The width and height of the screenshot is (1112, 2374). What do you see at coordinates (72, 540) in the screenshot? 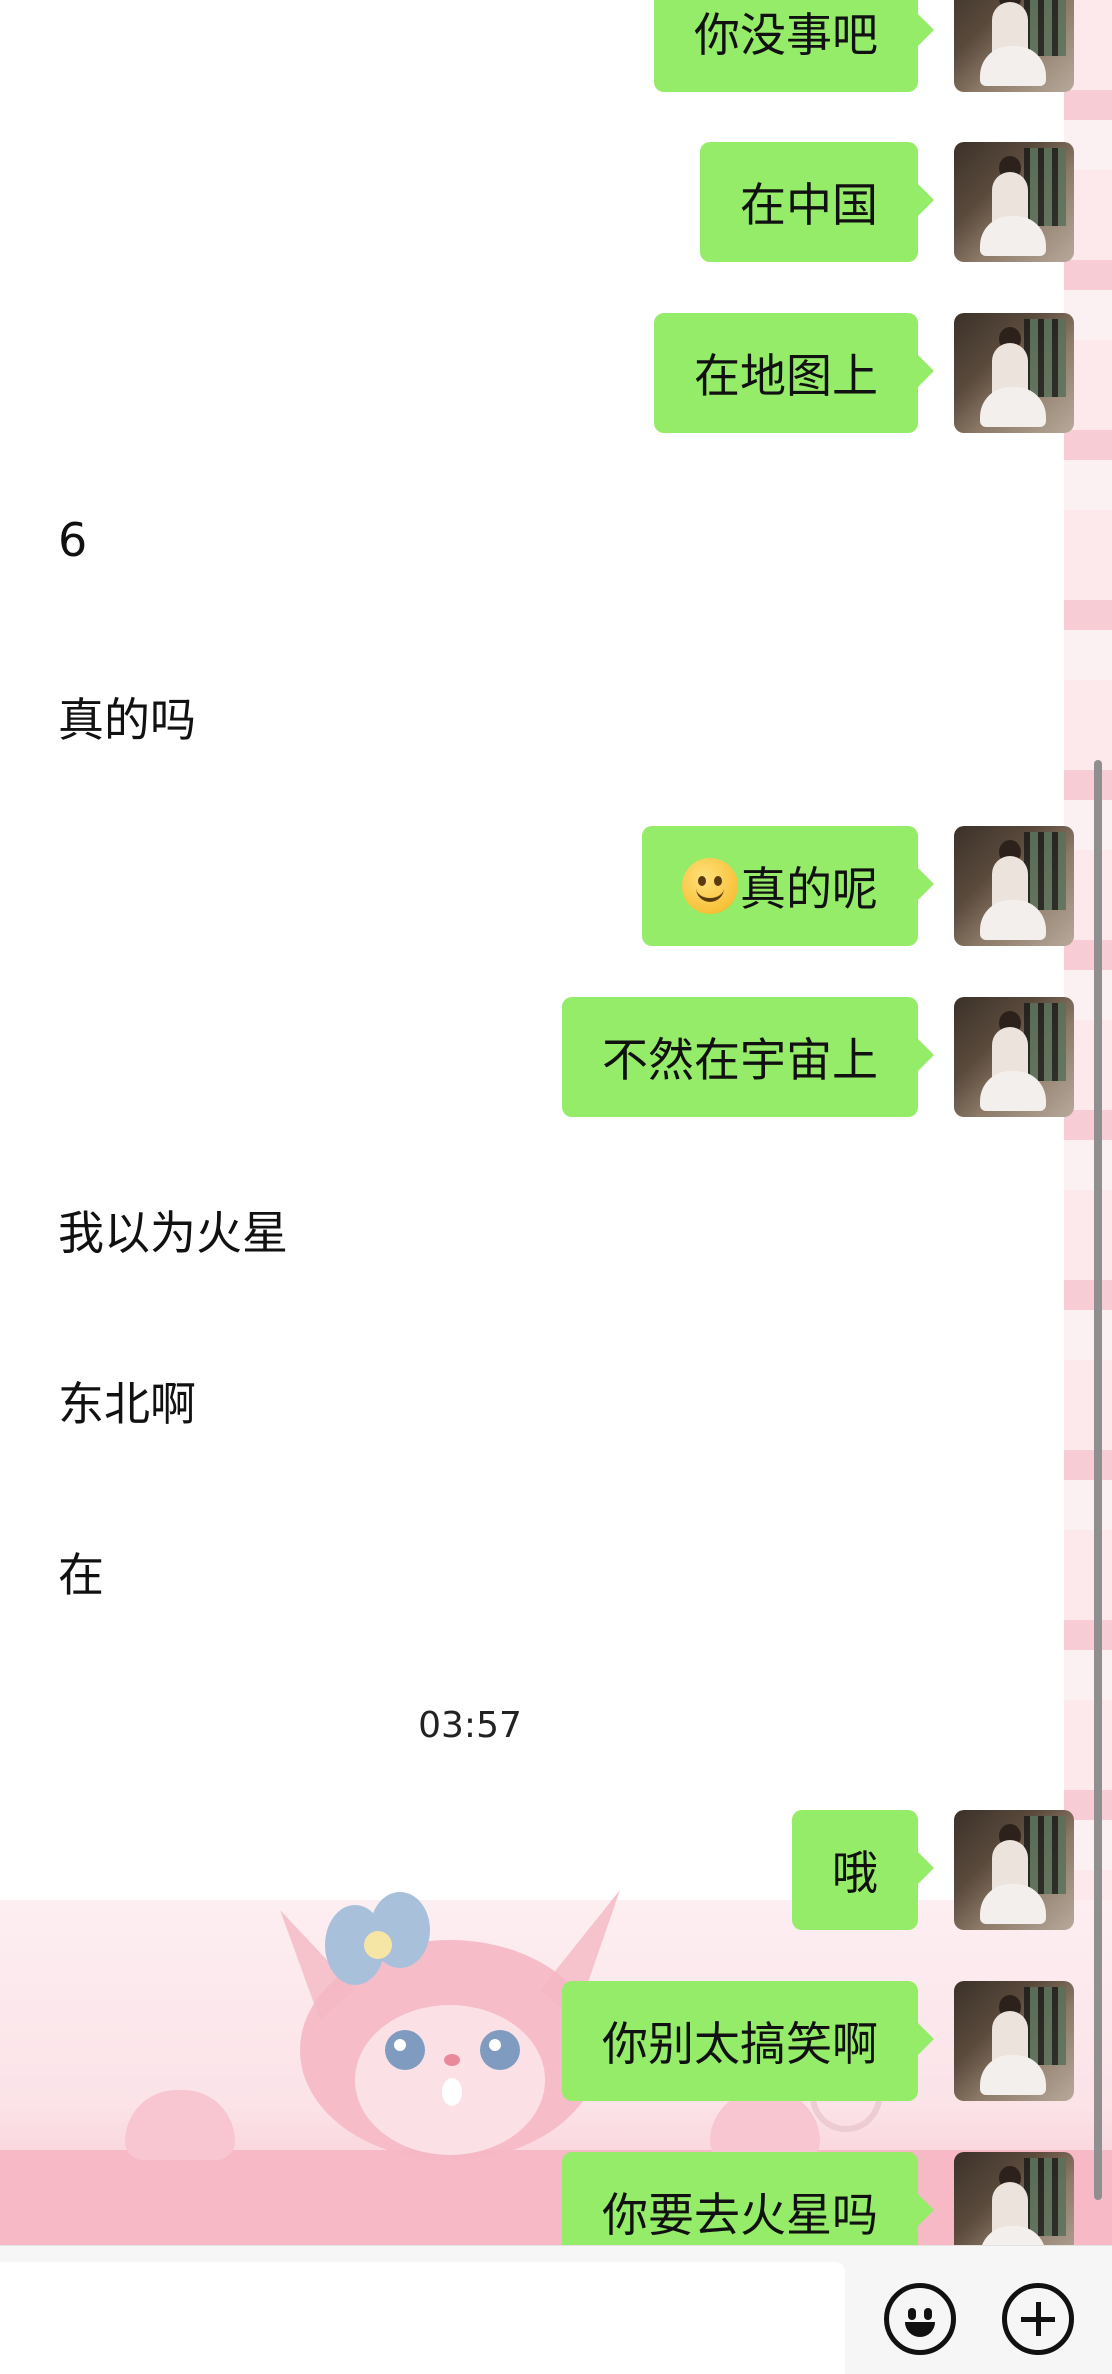
I see `incoming-message-text: 6` at bounding box center [72, 540].